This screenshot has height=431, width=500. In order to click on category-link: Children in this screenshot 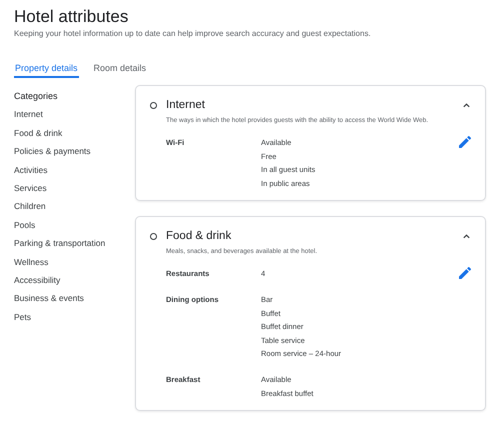, I will do `click(74, 206)`.